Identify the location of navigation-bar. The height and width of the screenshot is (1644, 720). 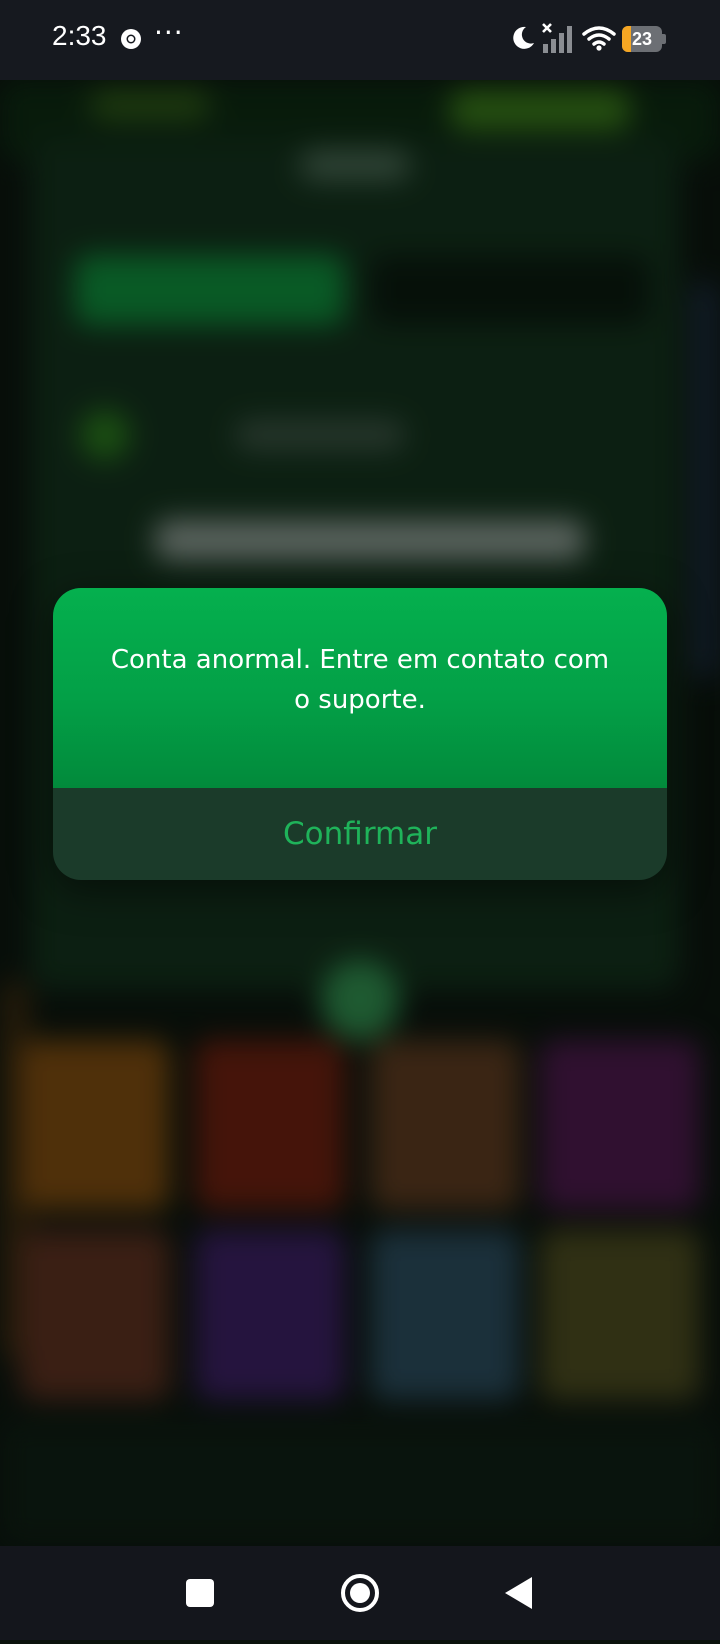
(360, 1593).